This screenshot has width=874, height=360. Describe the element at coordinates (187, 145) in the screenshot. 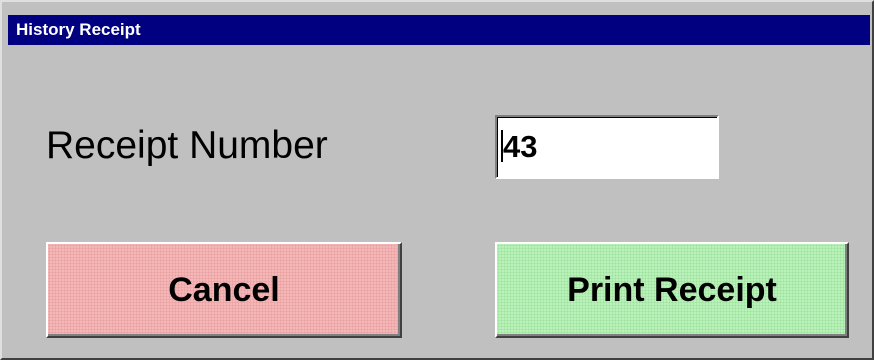

I see `receipt-number-label: Receipt Number` at that location.